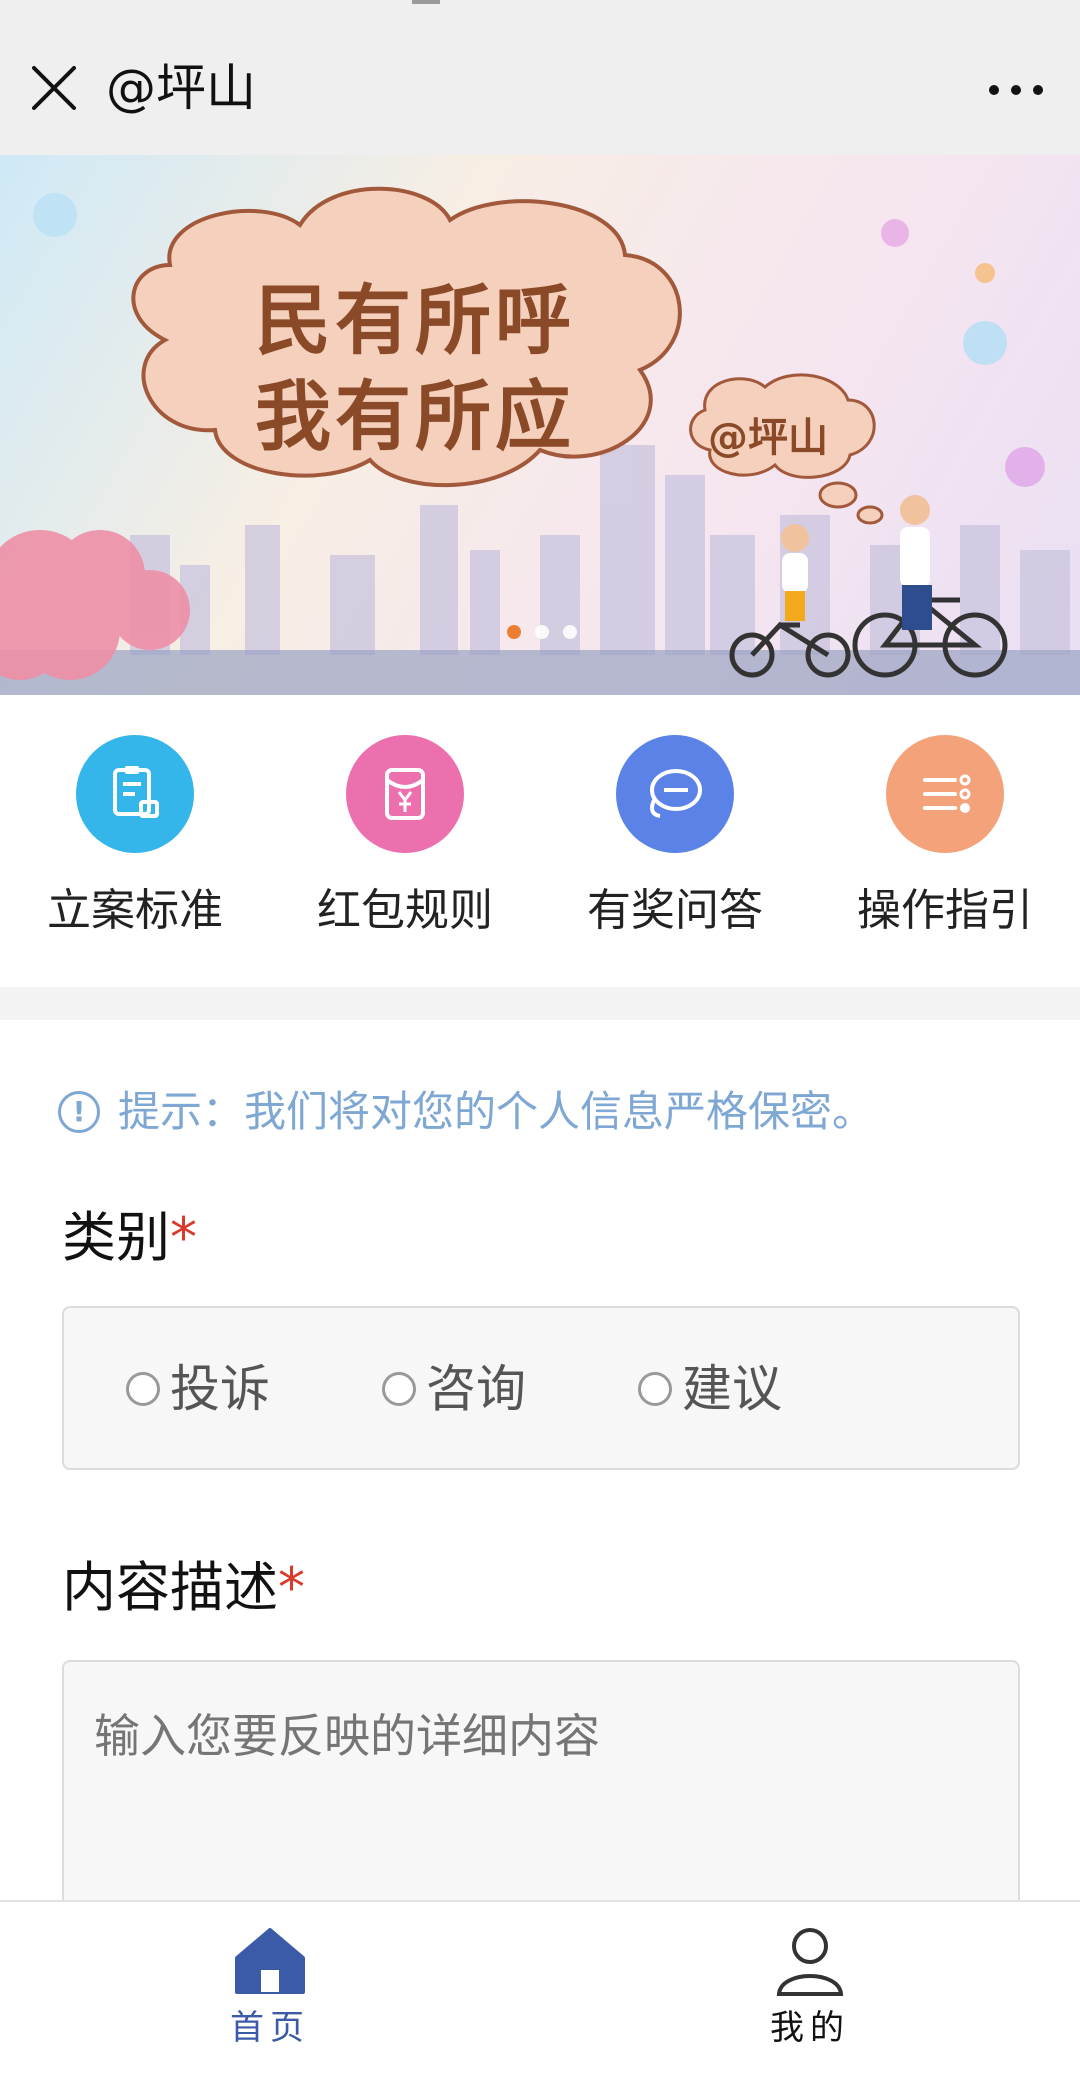 The width and height of the screenshot is (1080, 2076). Describe the element at coordinates (675, 910) in the screenshot. I see `quick-action-label: 有奖问答` at that location.